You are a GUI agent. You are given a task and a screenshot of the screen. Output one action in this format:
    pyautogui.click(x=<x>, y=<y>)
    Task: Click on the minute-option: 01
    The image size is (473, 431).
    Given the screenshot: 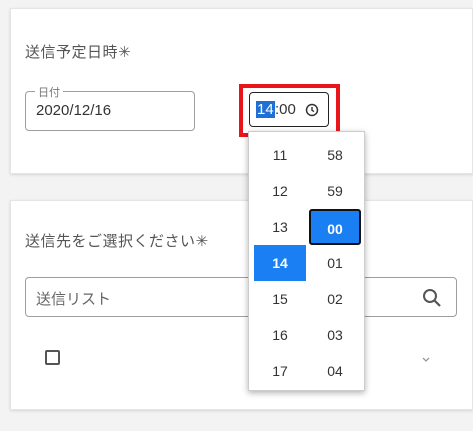 What is the action you would take?
    pyautogui.click(x=335, y=263)
    